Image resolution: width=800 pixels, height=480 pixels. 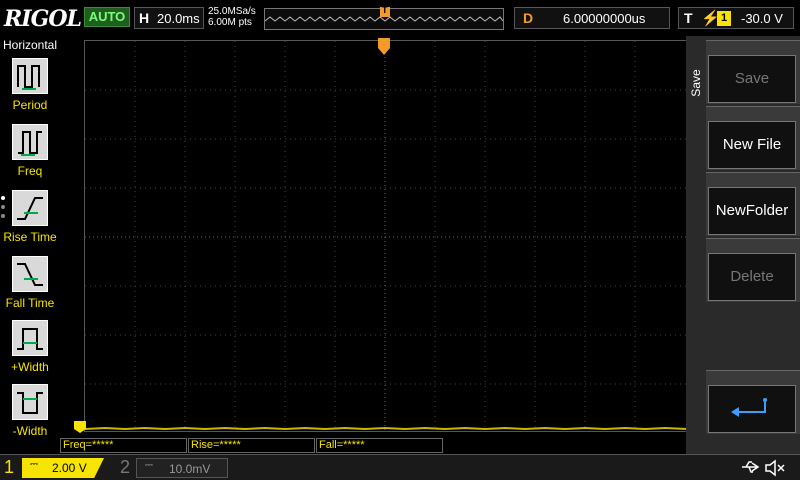 I want to click on measure-item-freq: Freq, so click(x=30, y=156).